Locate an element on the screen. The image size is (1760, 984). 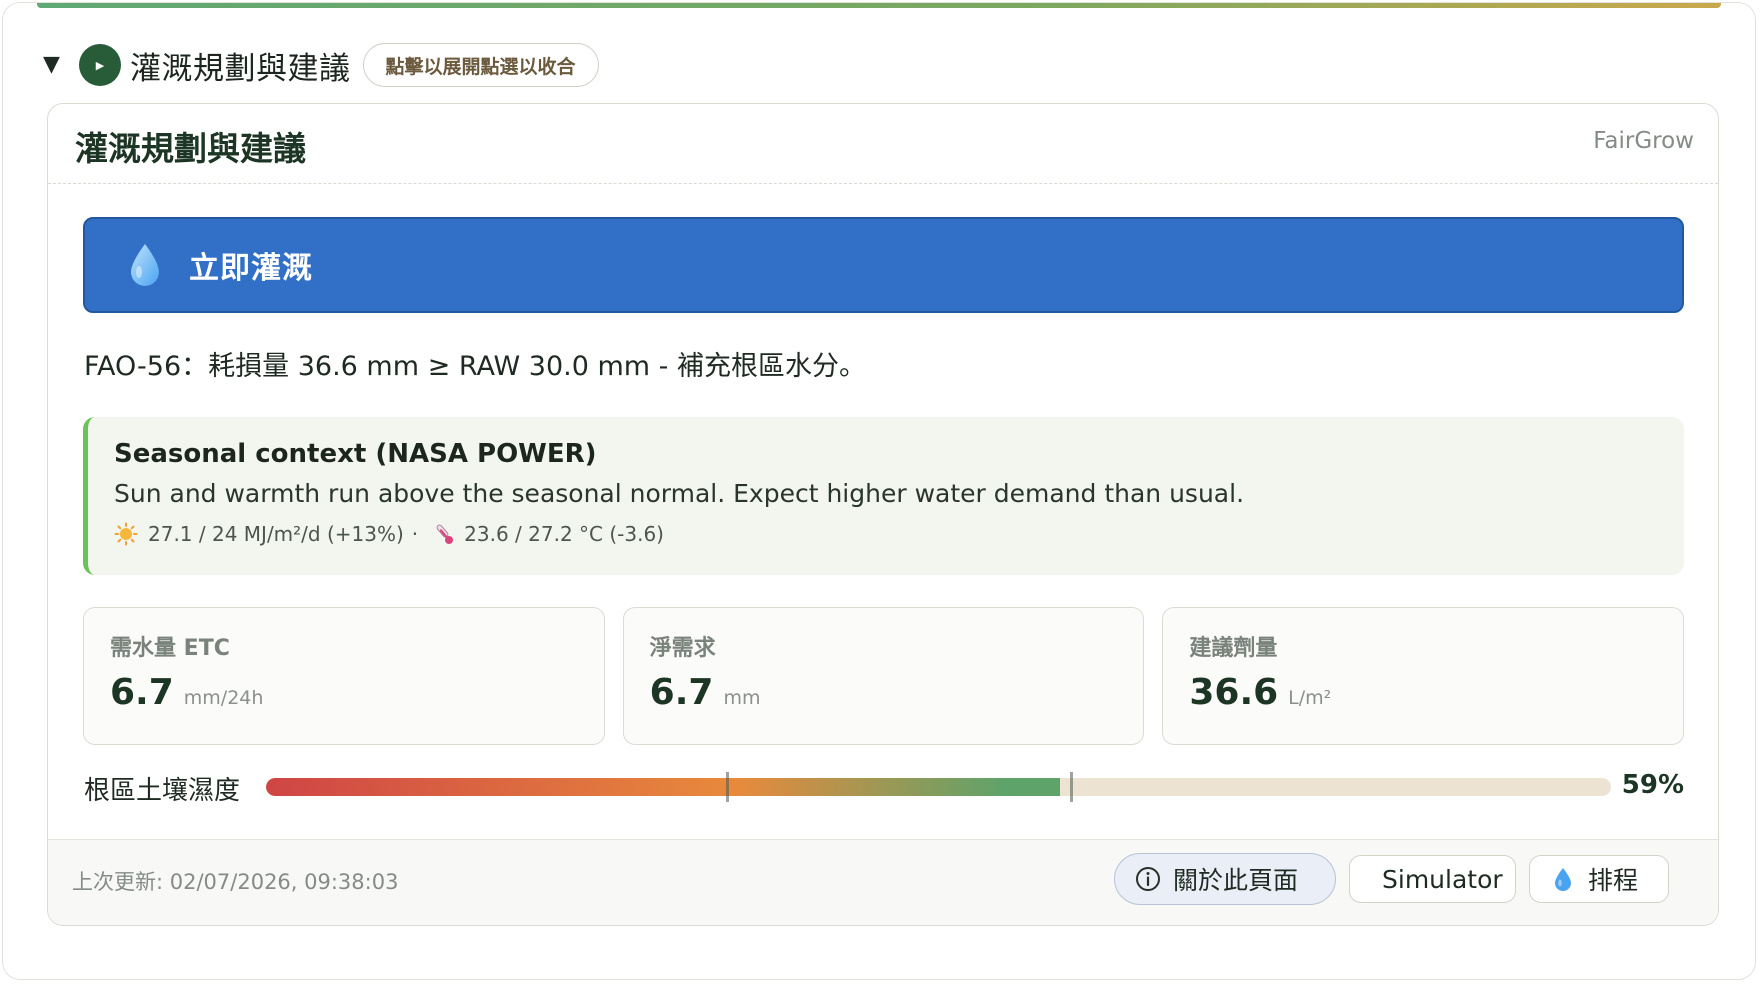
card-title: 灌溉規劃與建議 is located at coordinates (190, 148).